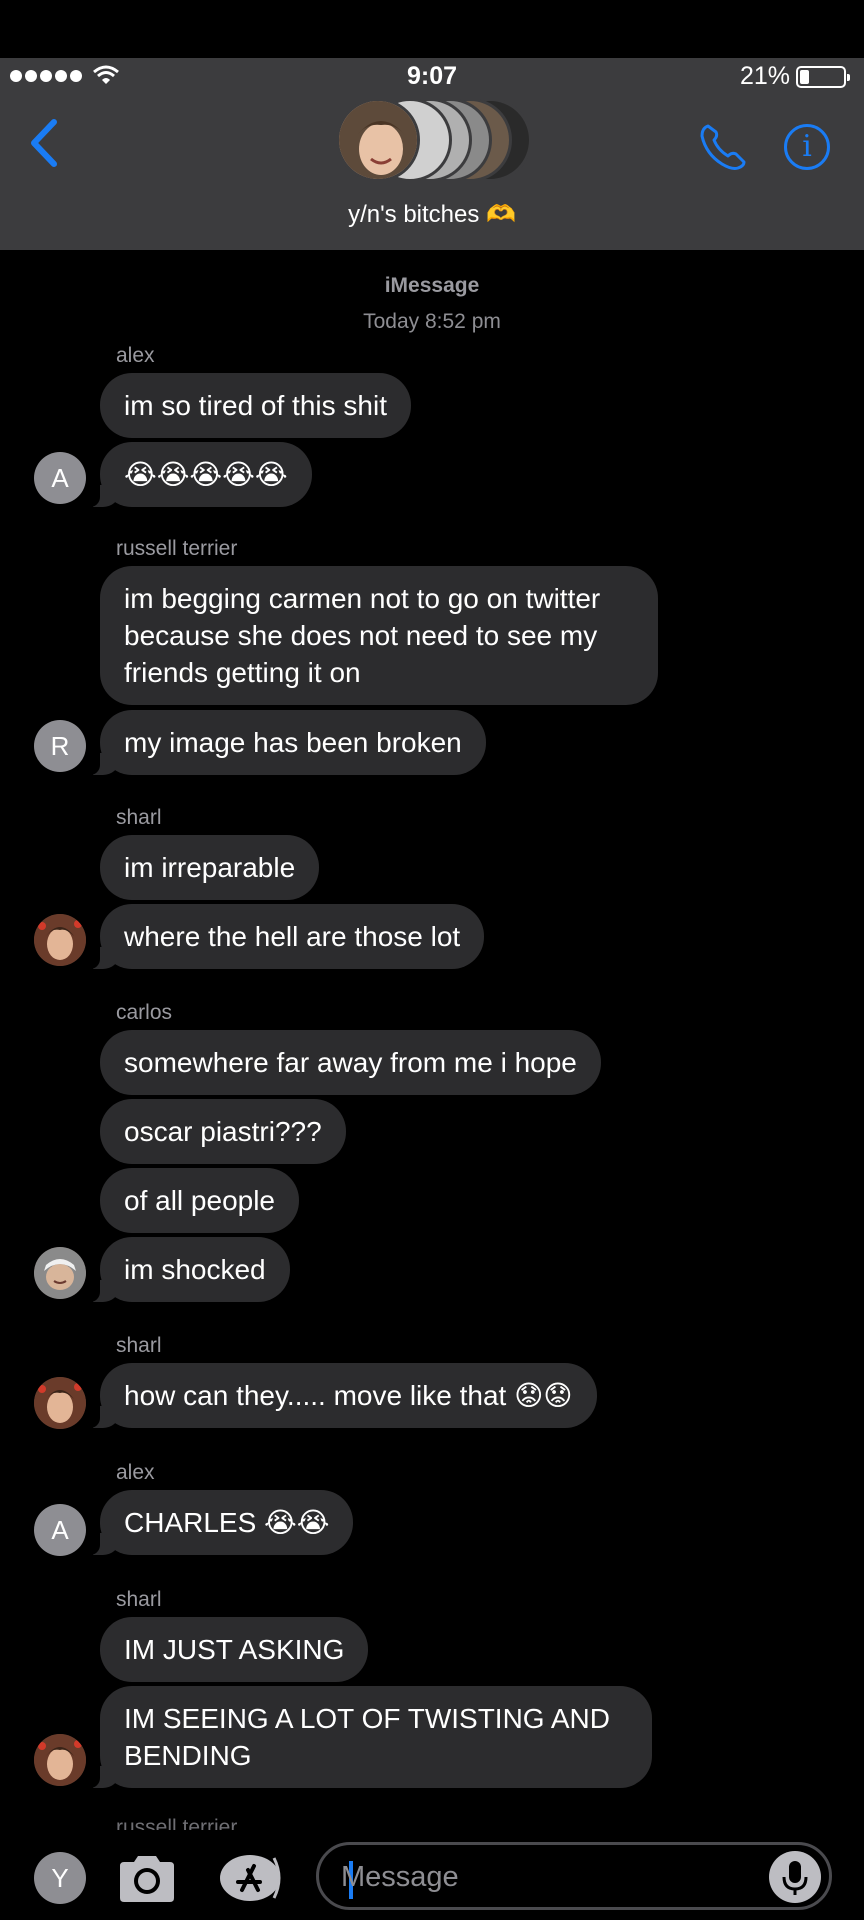 The width and height of the screenshot is (864, 1920). Describe the element at coordinates (206, 474) in the screenshot. I see `message-text: 😭😭😭😭😭` at that location.